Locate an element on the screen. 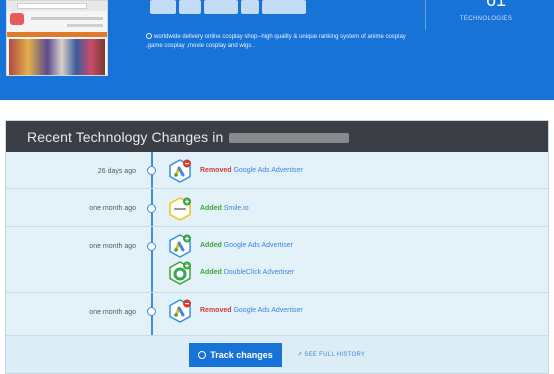 The width and height of the screenshot is (554, 374). recent-changes-title: Recent Technology Changes in is located at coordinates (188, 137).